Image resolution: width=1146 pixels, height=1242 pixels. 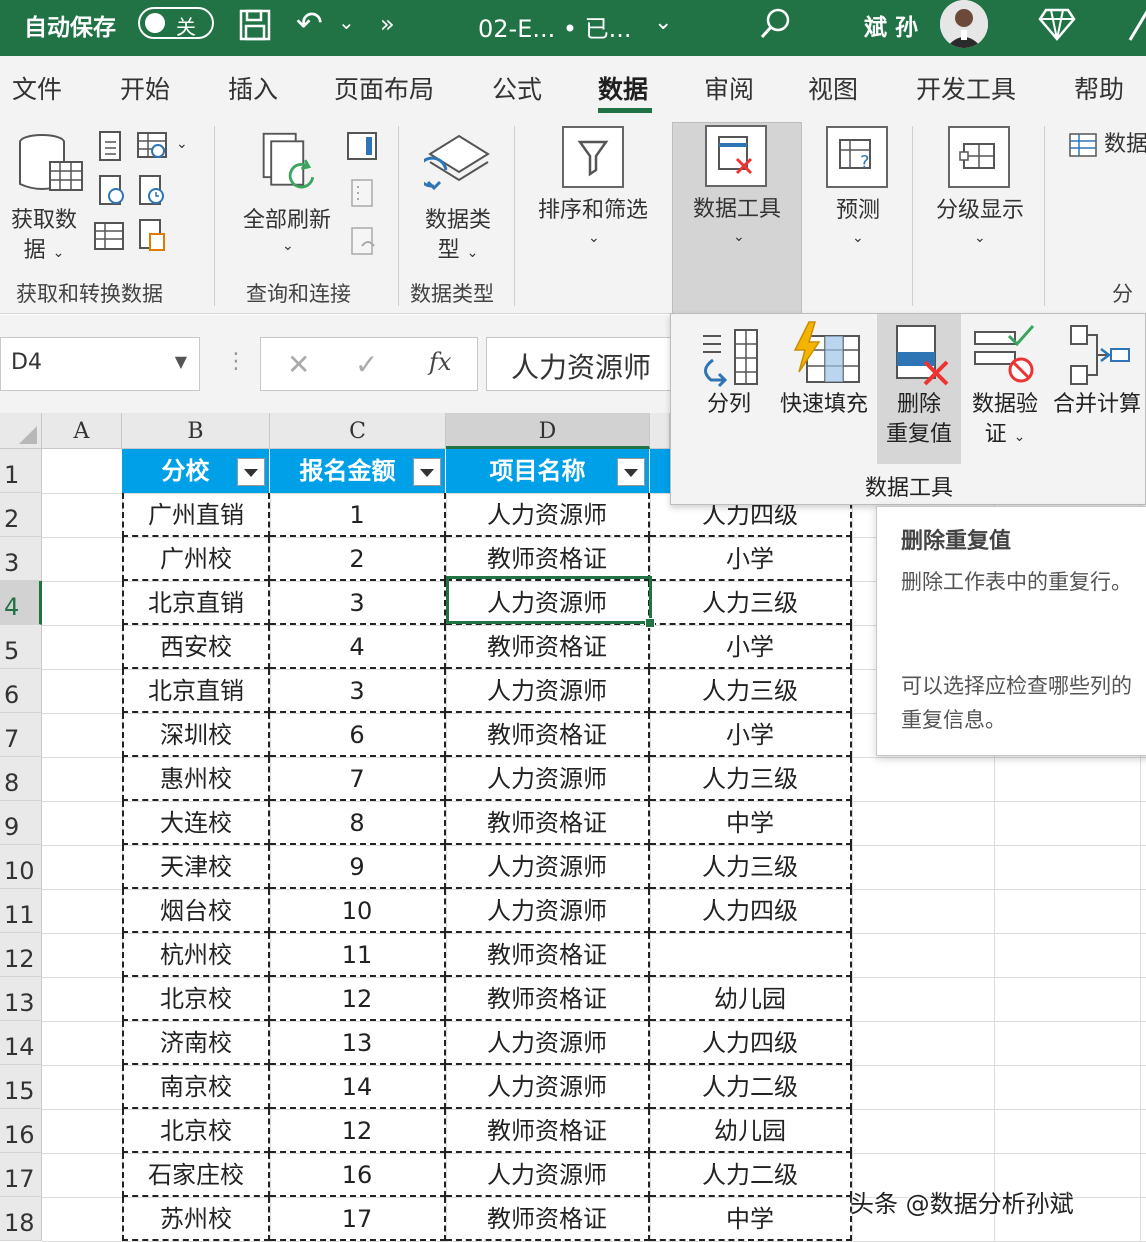 I want to click on table-header-project: 项目名称, so click(x=548, y=471).